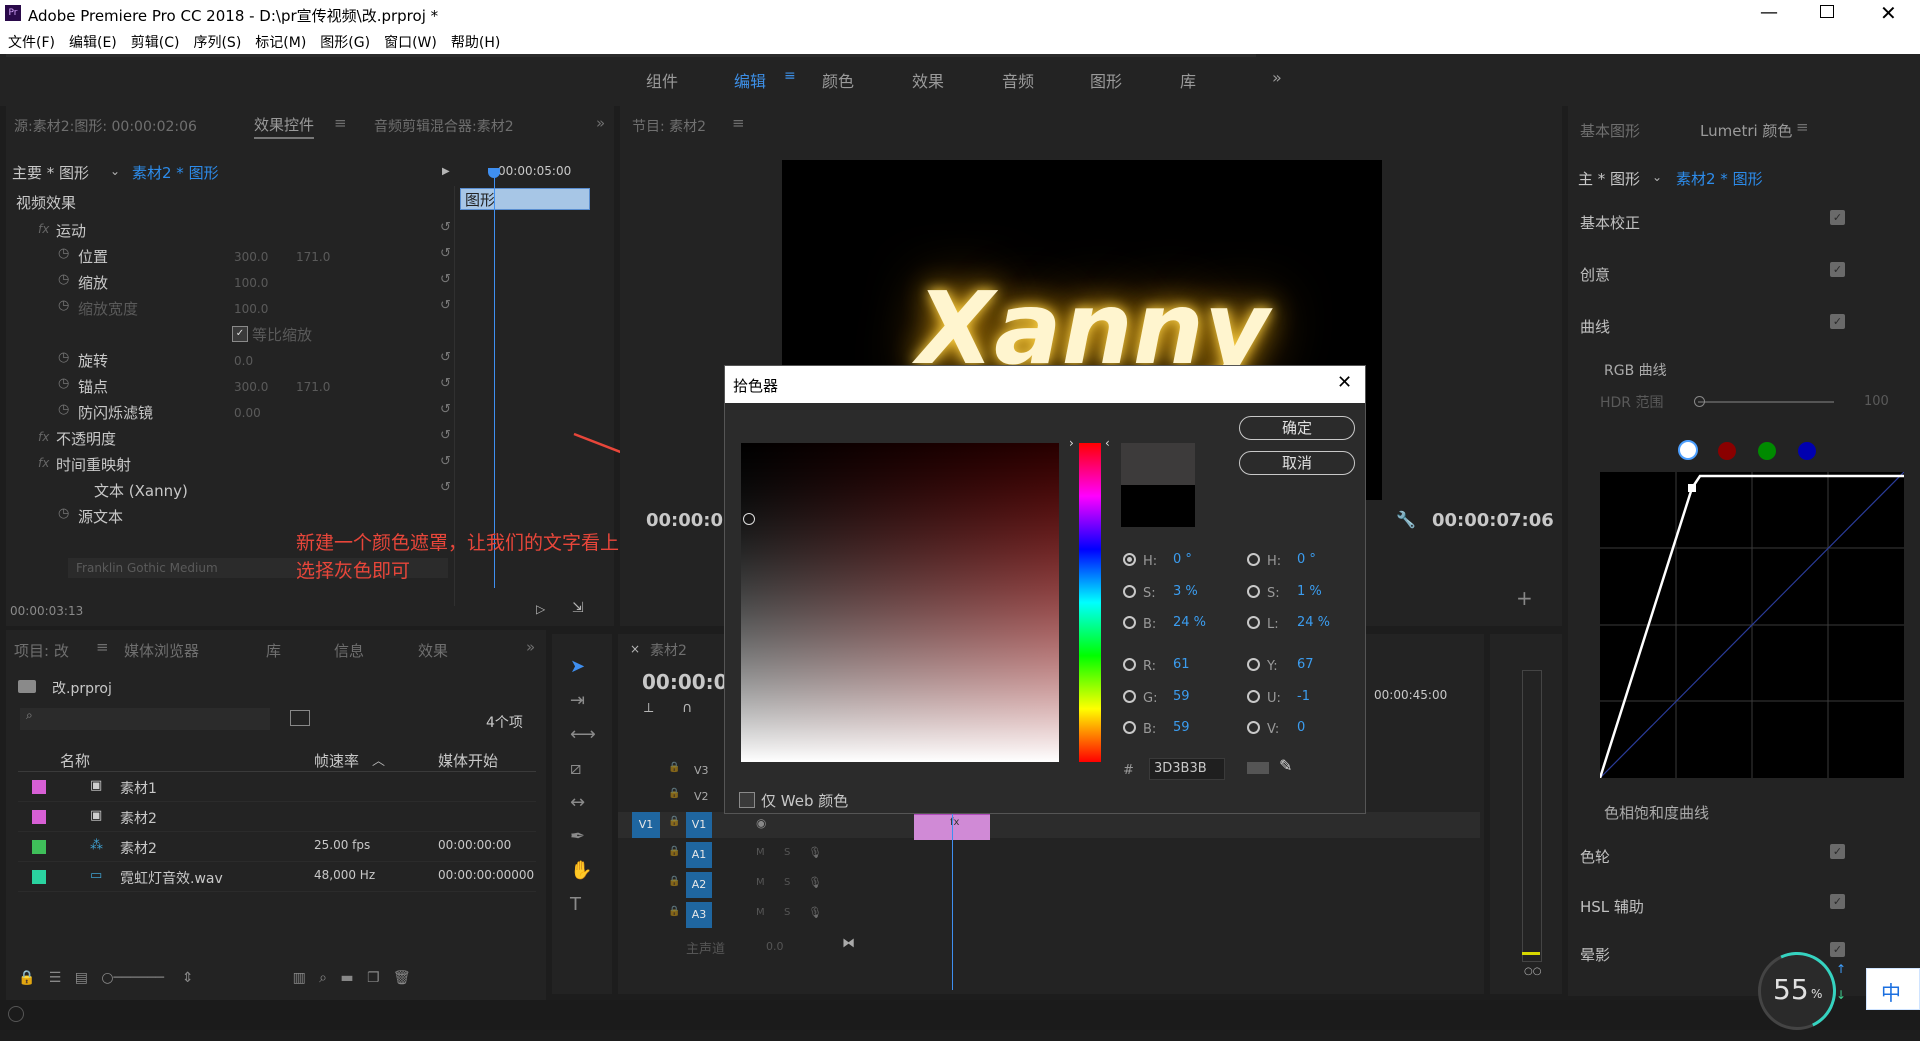 The image size is (1920, 1041). Describe the element at coordinates (1182, 559) in the screenshot. I see `color-field-value: 0 °` at that location.